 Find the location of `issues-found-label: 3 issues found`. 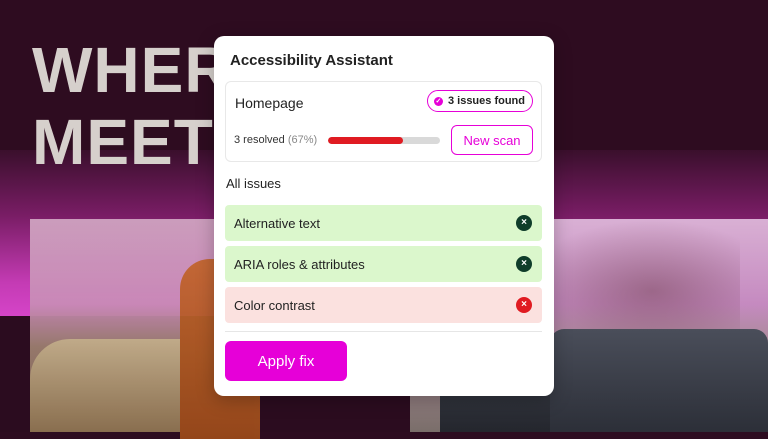

issues-found-label: 3 issues found is located at coordinates (486, 101).